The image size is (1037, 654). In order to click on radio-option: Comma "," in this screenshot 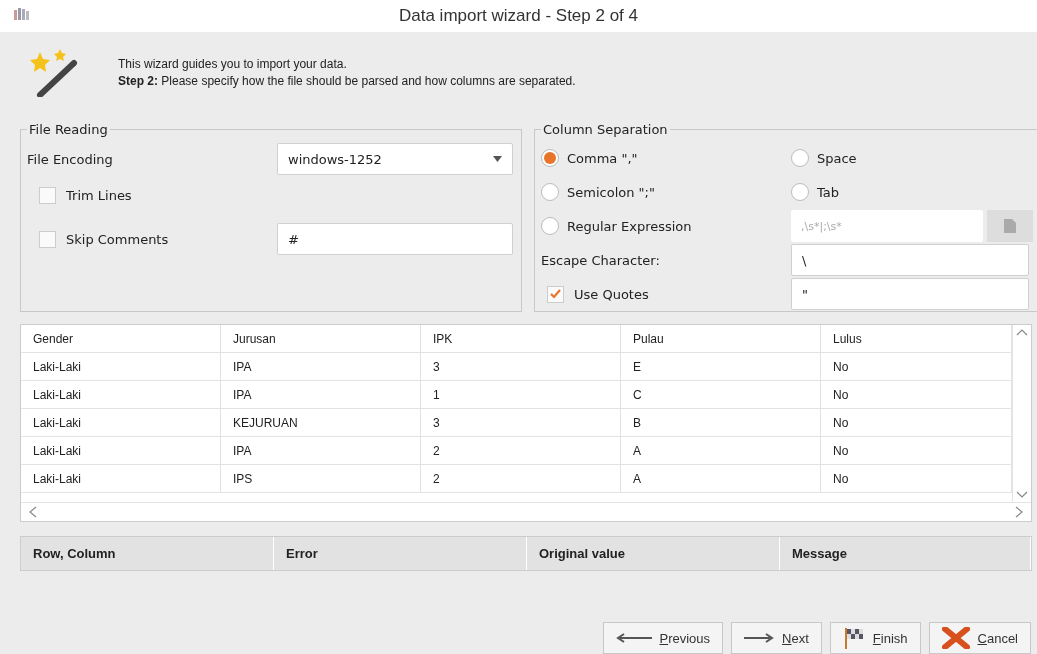, I will do `click(666, 158)`.